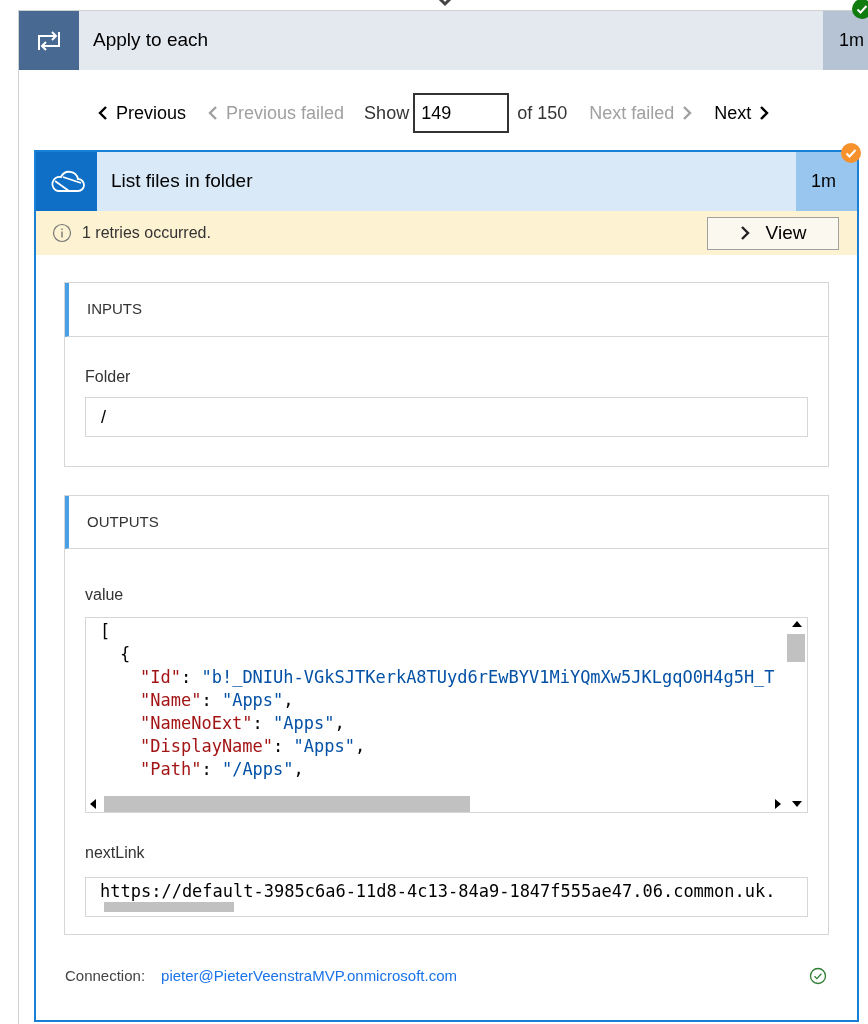  Describe the element at coordinates (105, 976) in the screenshot. I see `connection-label: Connection:` at that location.